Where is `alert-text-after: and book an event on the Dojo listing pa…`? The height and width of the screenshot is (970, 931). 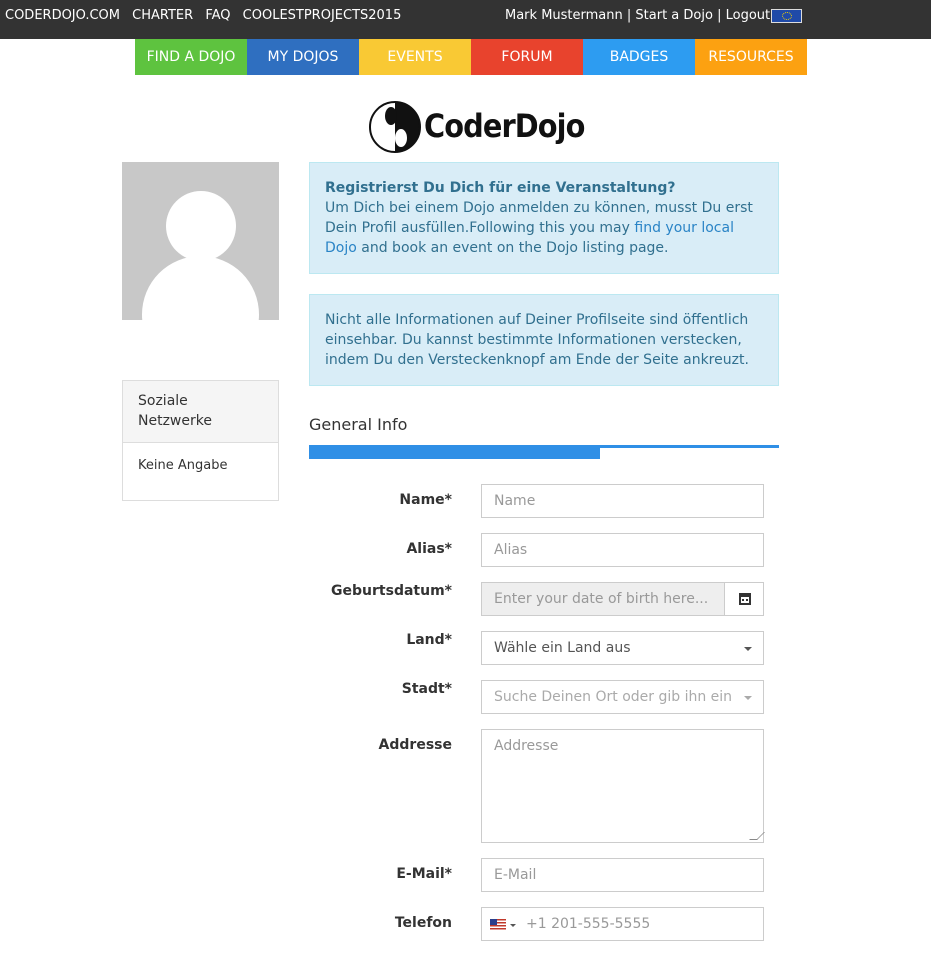
alert-text-after: and book an event on the Dojo listing pa… is located at coordinates (512, 248).